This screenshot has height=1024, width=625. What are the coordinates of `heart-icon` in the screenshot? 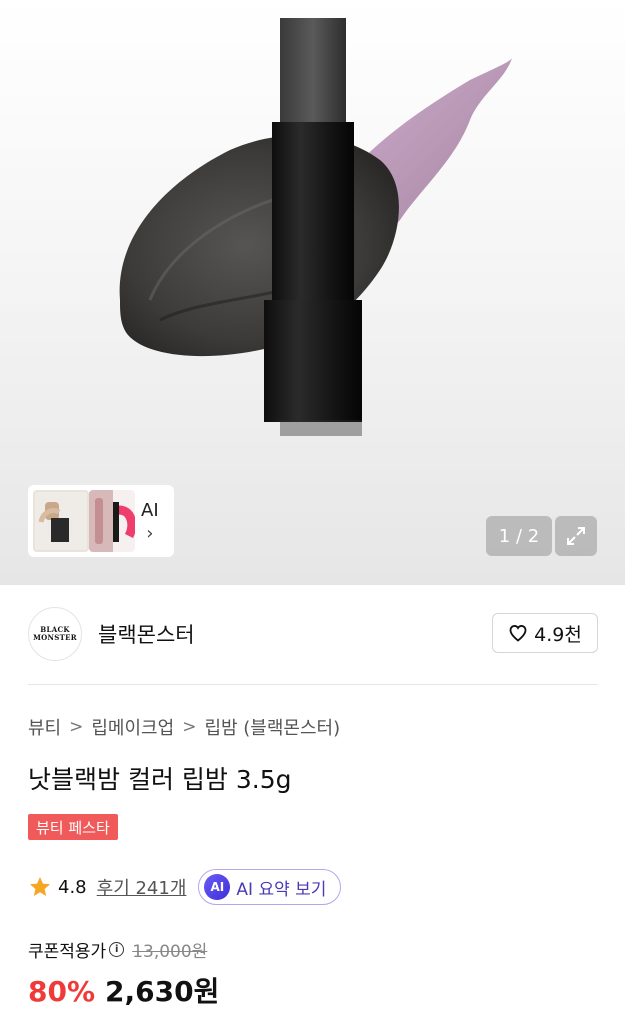 It's located at (518, 633).